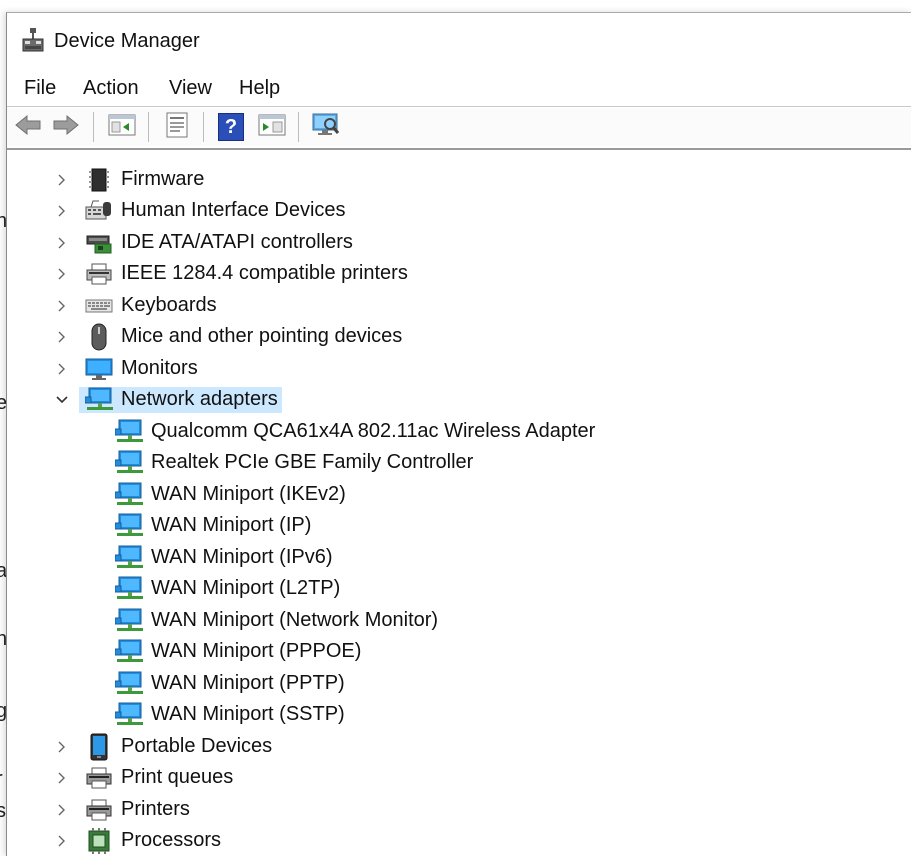 The image size is (911, 856). I want to click on show-hide-console-tree-button, so click(122, 127).